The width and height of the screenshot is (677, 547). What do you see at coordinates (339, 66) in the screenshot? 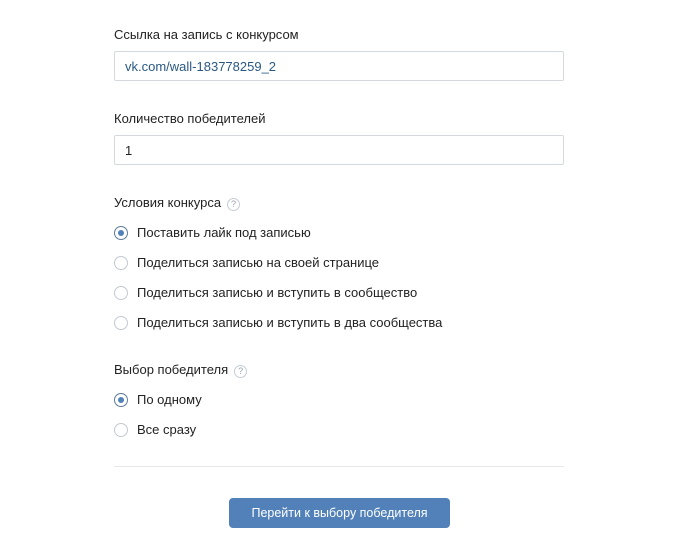
I see `post-link-input` at bounding box center [339, 66].